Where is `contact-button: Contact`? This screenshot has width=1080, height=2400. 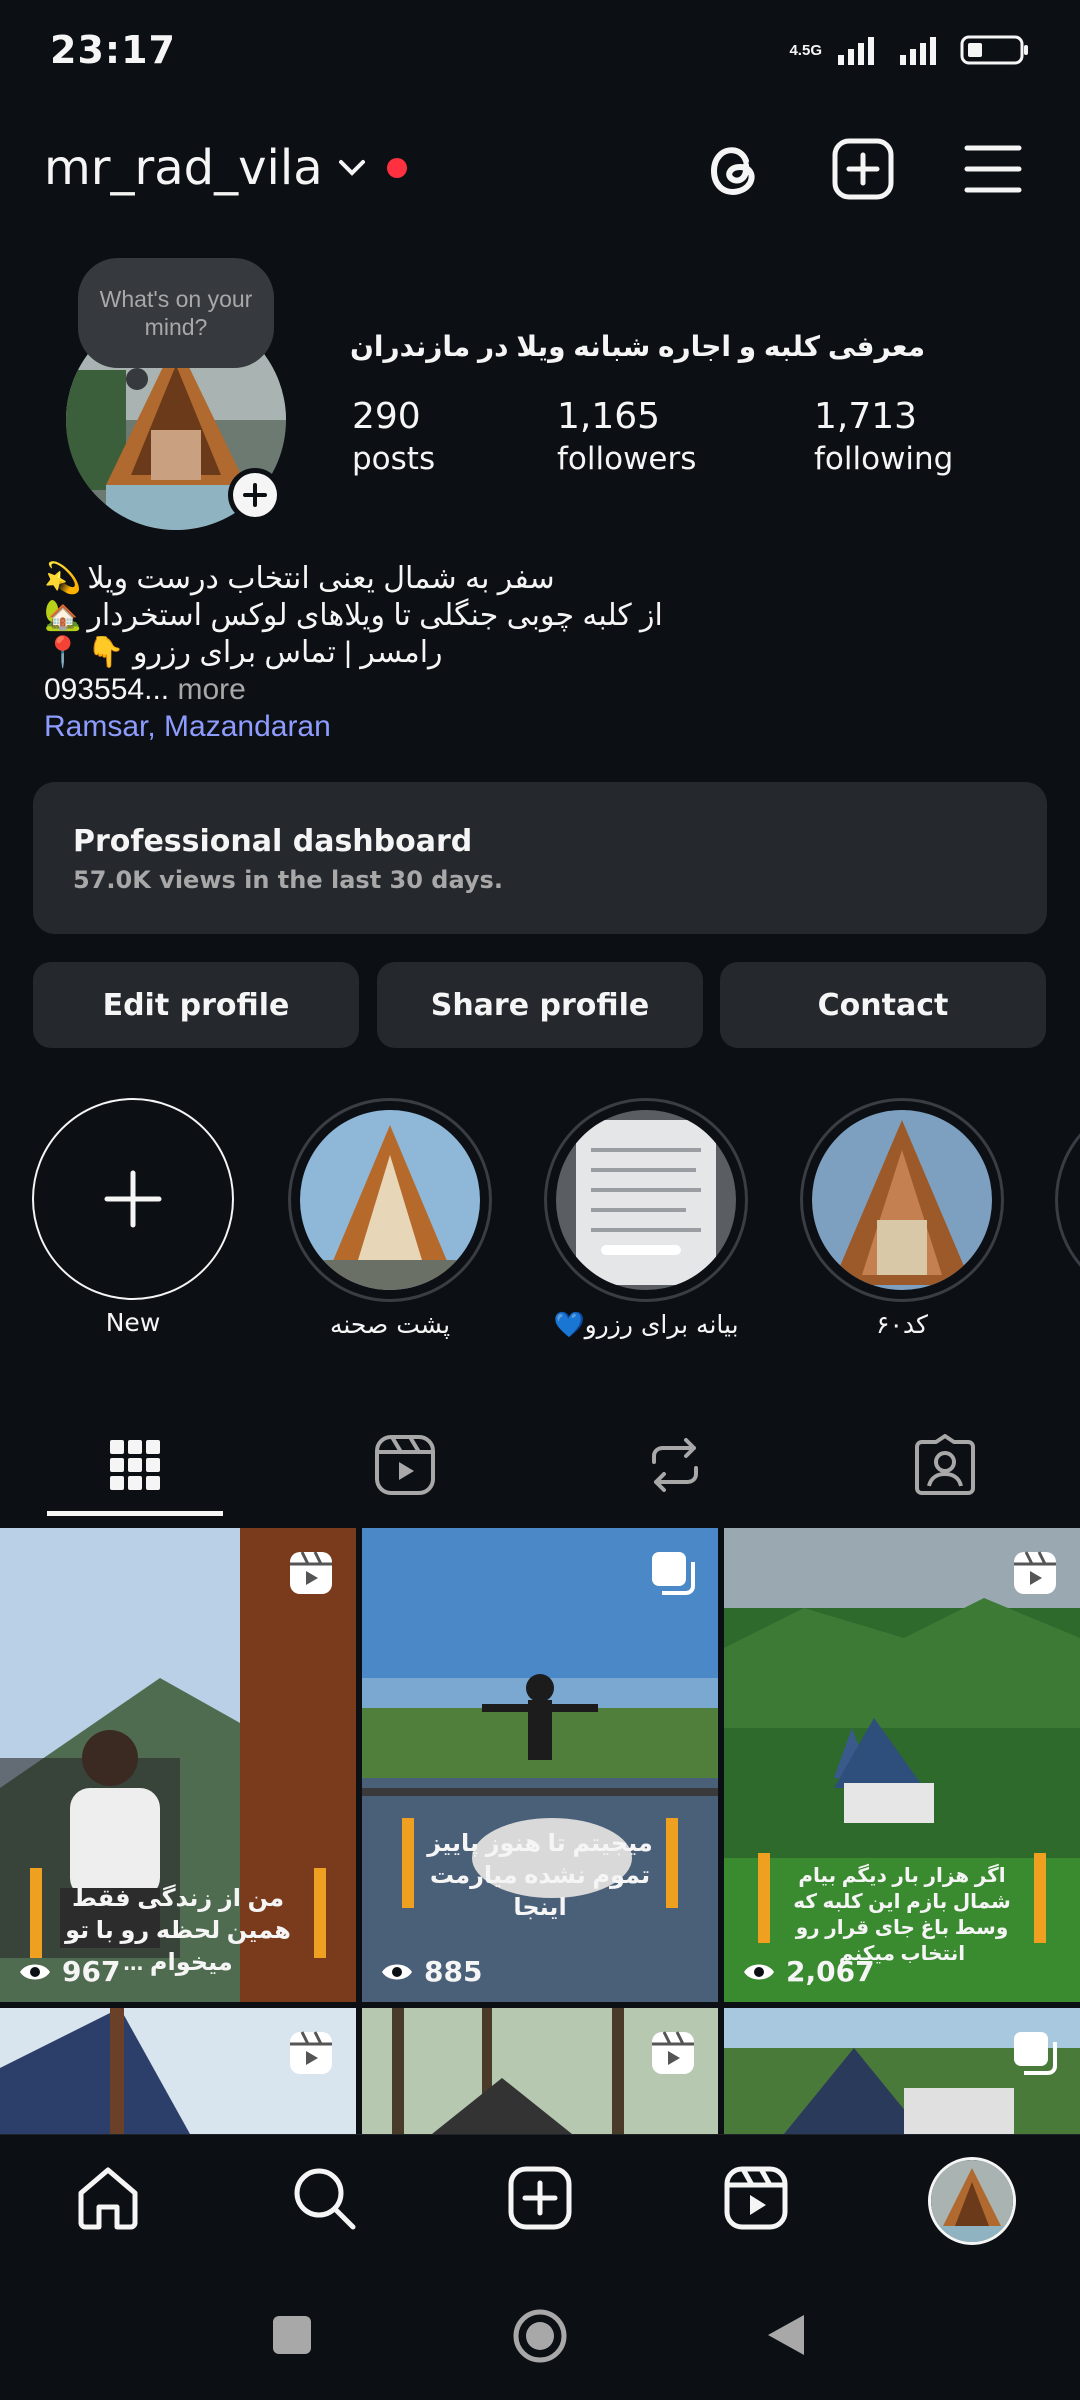
contact-button: Contact is located at coordinates (883, 1005).